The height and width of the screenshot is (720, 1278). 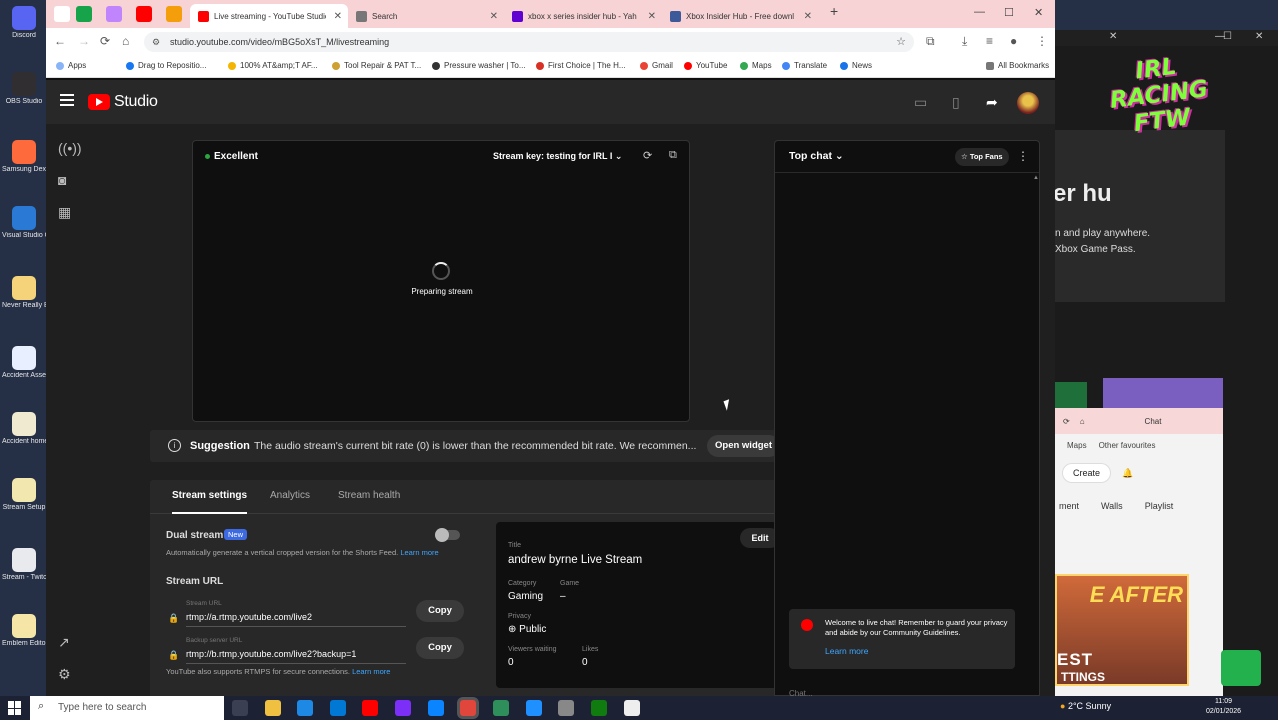 I want to click on more-options-icon: ⋮, so click(x=1023, y=156).